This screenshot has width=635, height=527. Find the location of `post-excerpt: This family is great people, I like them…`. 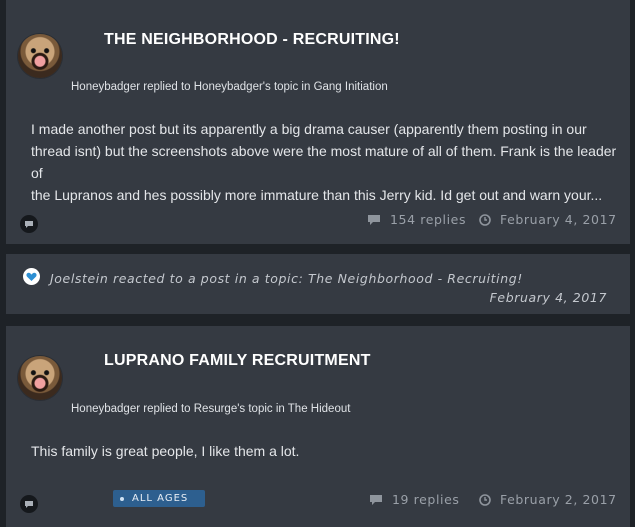

post-excerpt: This family is great people, I like them… is located at coordinates (330, 451).